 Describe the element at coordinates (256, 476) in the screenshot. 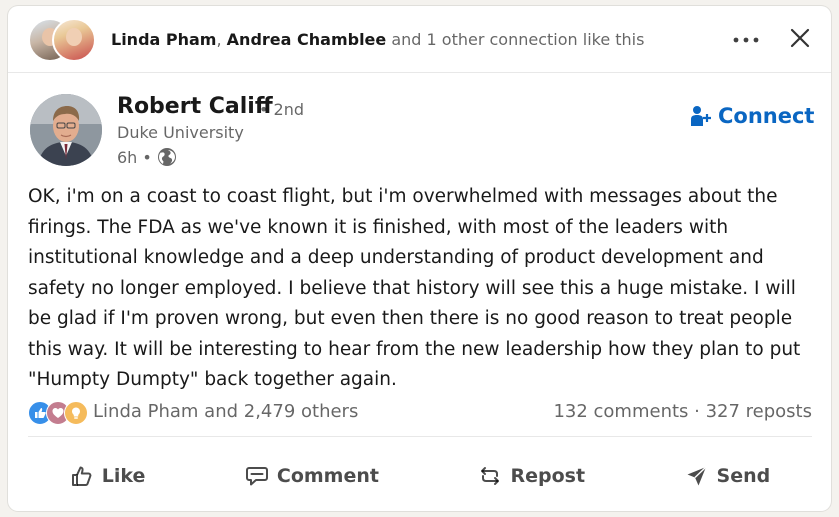

I see `comment-icon` at that location.